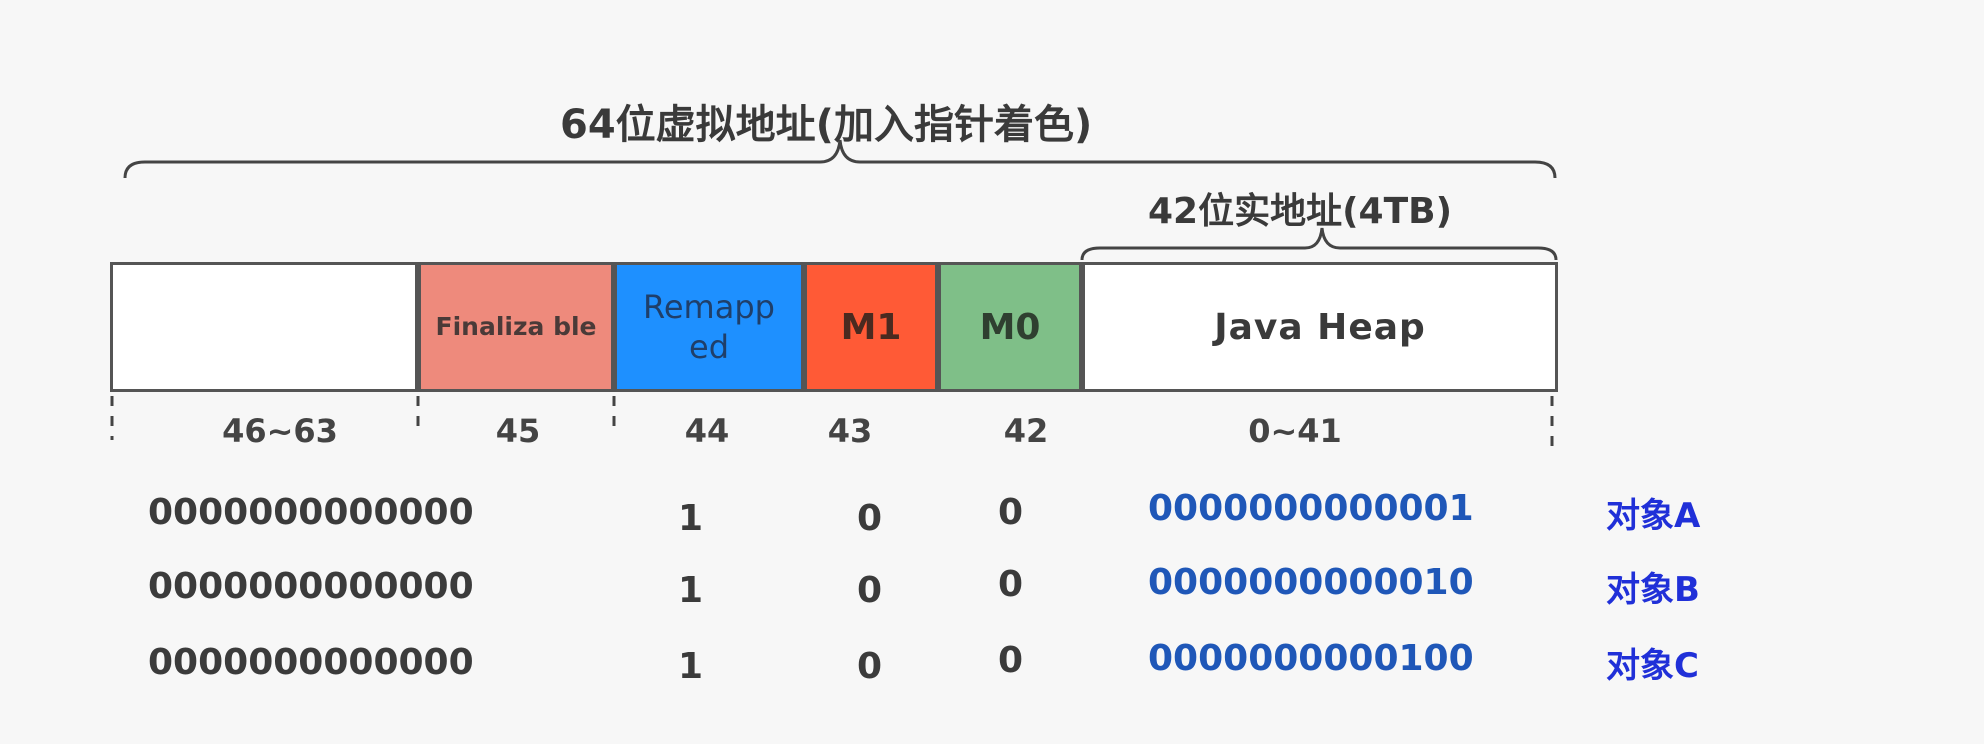 Image resolution: width=1984 pixels, height=744 pixels. Describe the element at coordinates (1311, 508) in the screenshot. I see `row-a-address: 0000000000001` at that location.